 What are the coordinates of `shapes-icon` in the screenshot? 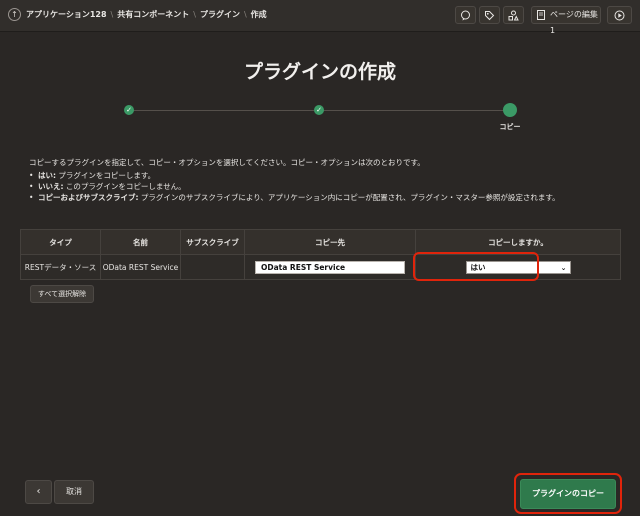 It's located at (513, 15).